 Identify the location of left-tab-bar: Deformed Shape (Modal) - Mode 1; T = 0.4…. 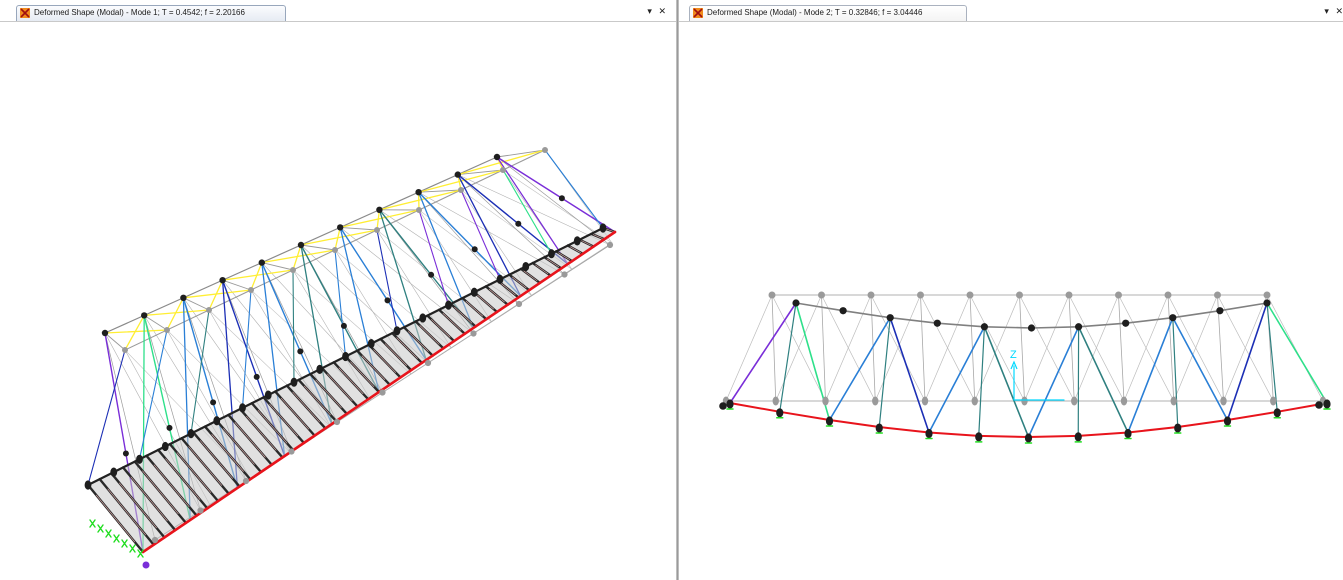
(338, 11).